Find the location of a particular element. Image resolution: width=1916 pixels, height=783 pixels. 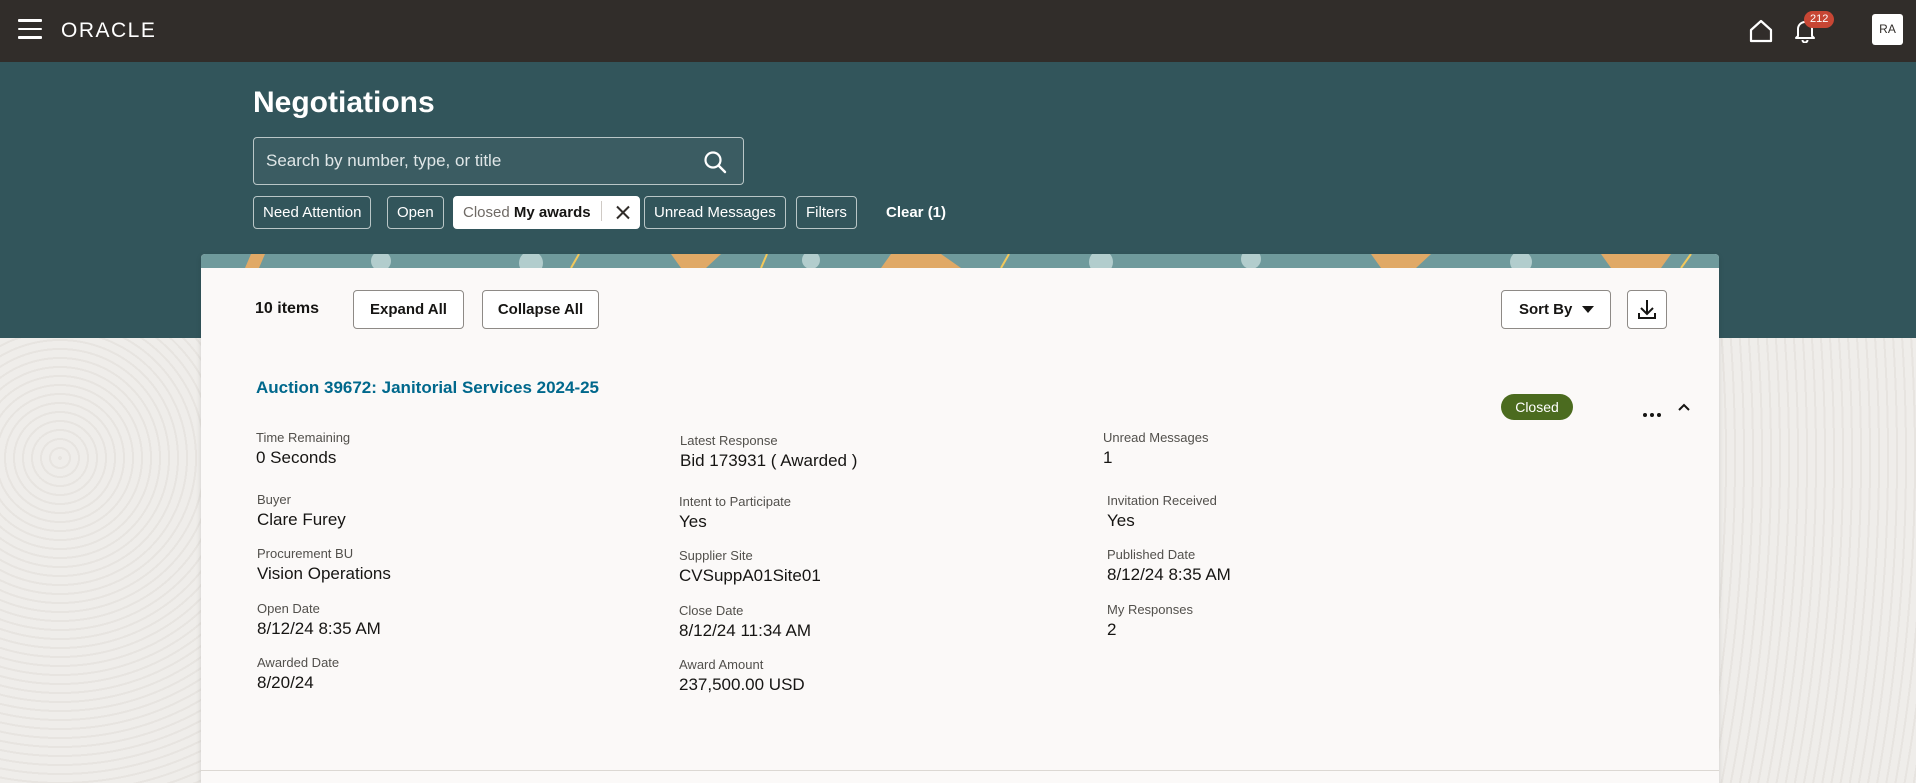

field-label: Buyer is located at coordinates (274, 499).